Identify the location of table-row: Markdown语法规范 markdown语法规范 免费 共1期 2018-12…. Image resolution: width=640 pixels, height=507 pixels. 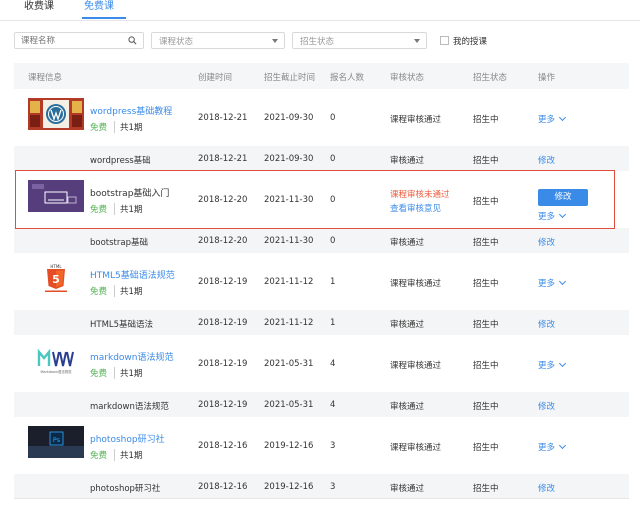
(321, 363).